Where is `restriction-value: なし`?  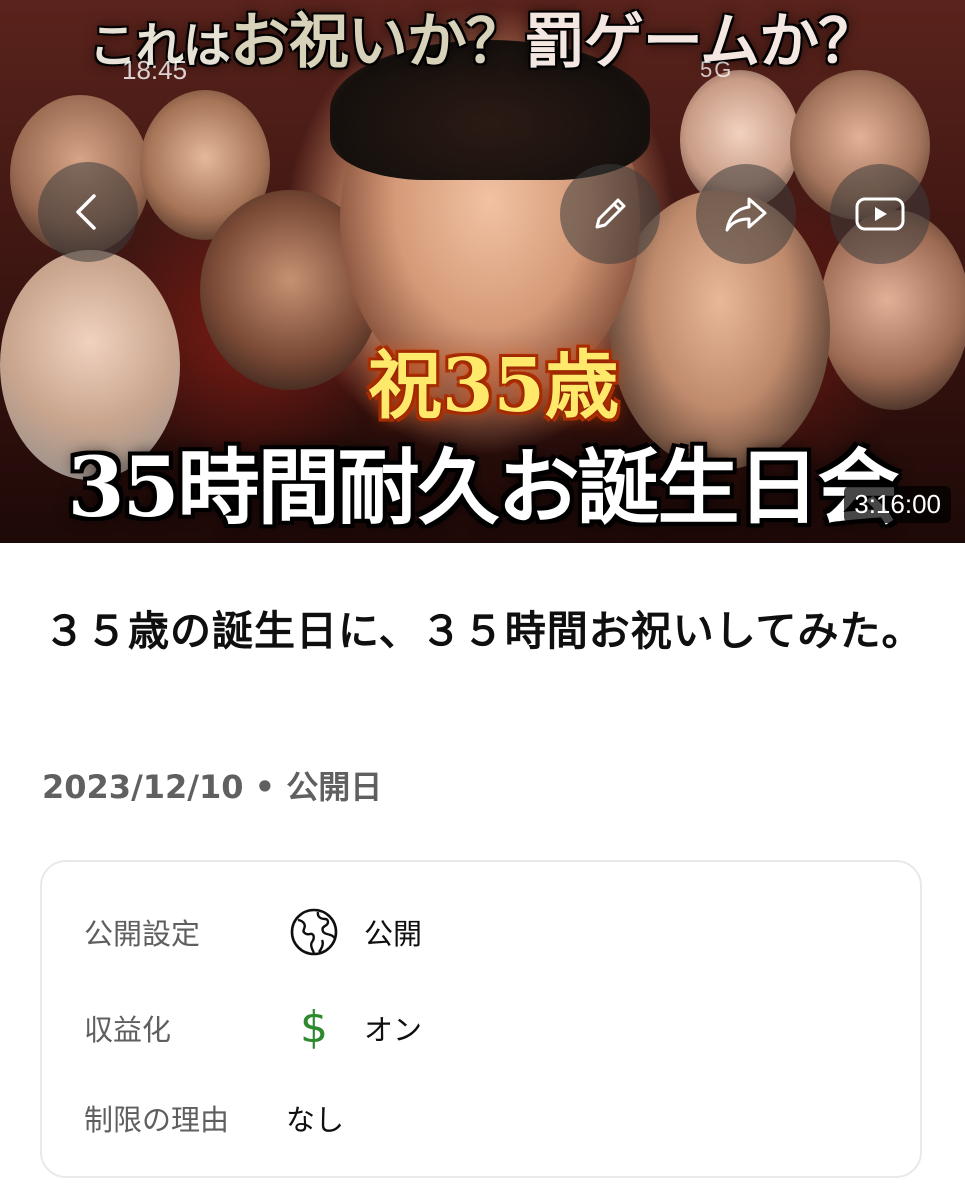 restriction-value: なし is located at coordinates (315, 1120).